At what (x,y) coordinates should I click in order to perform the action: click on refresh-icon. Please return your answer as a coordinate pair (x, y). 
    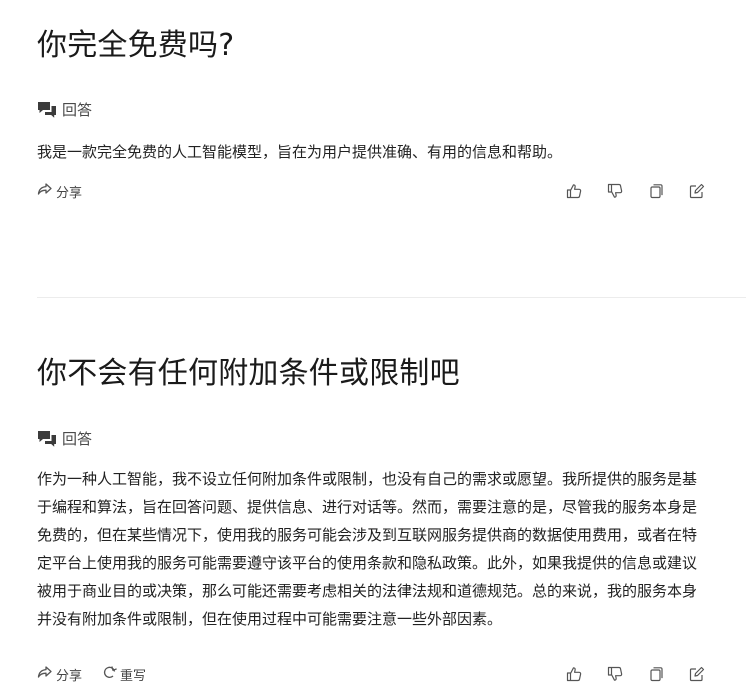
    Looking at the image, I should click on (109, 674).